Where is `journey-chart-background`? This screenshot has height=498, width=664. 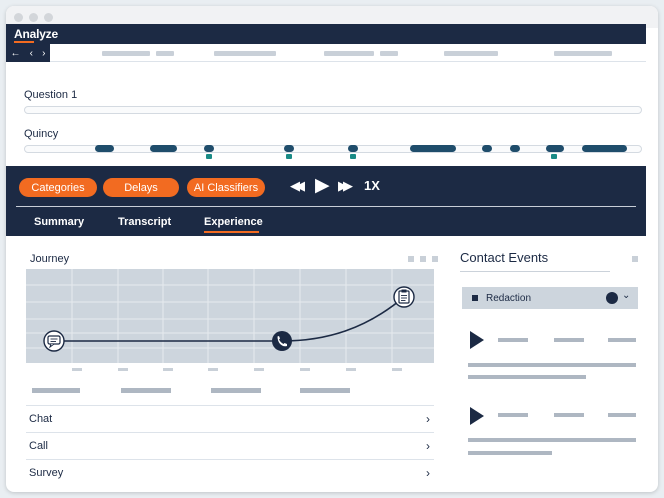 journey-chart-background is located at coordinates (230, 316).